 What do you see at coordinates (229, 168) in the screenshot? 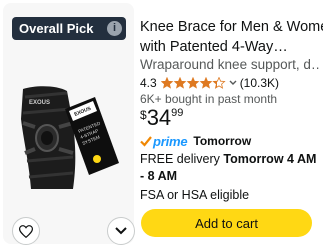
I see `delivery-info: FREE delivery Tomorrow 4 AM - 8 AM` at bounding box center [229, 168].